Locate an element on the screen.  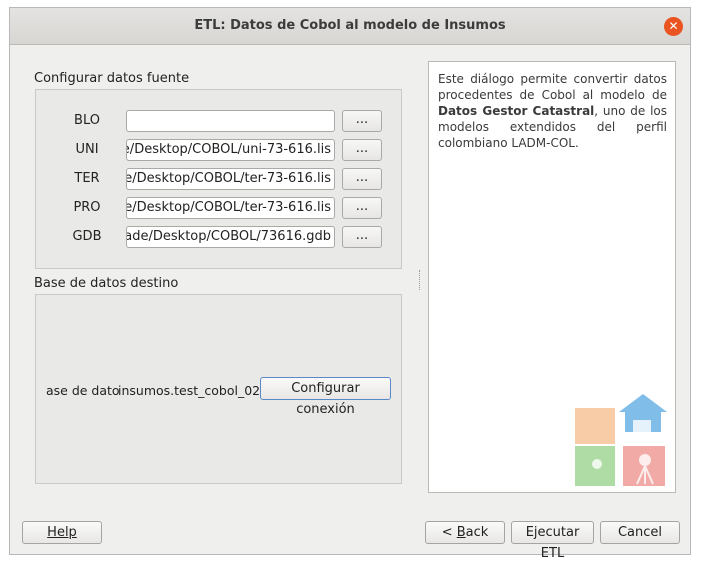
ter-label: TER is located at coordinates (87, 178).